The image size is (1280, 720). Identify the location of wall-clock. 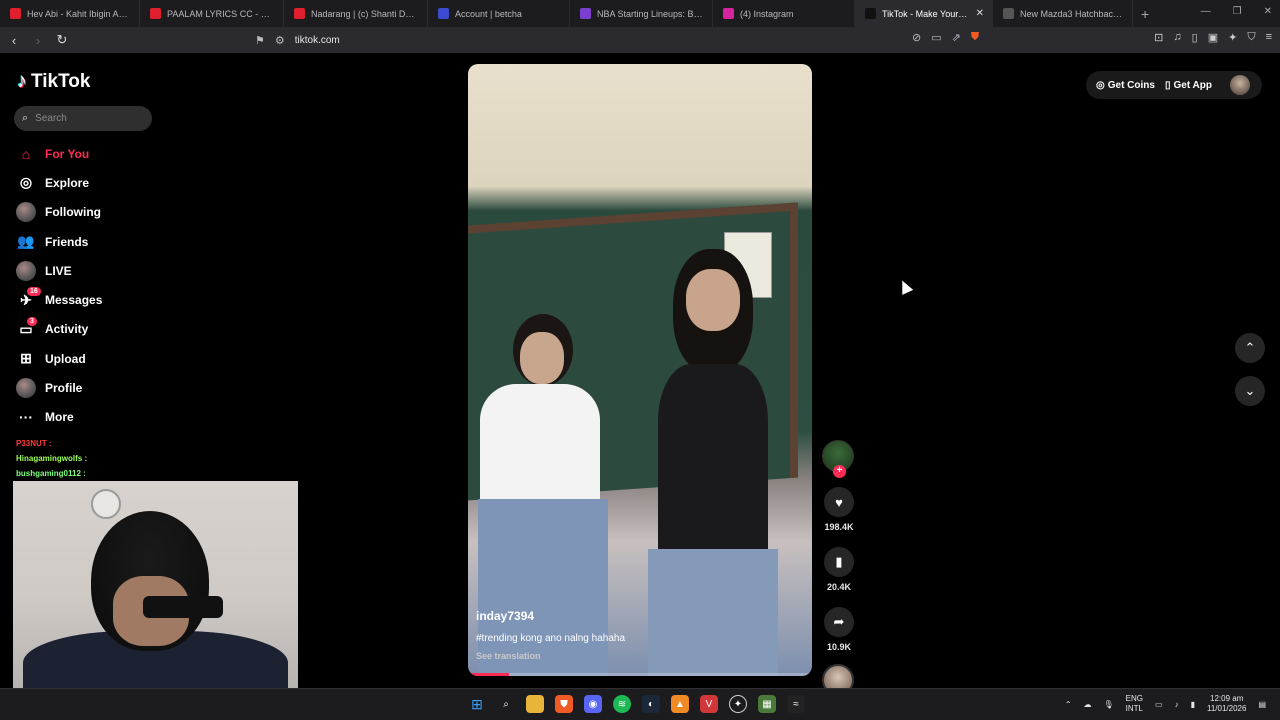
(106, 504).